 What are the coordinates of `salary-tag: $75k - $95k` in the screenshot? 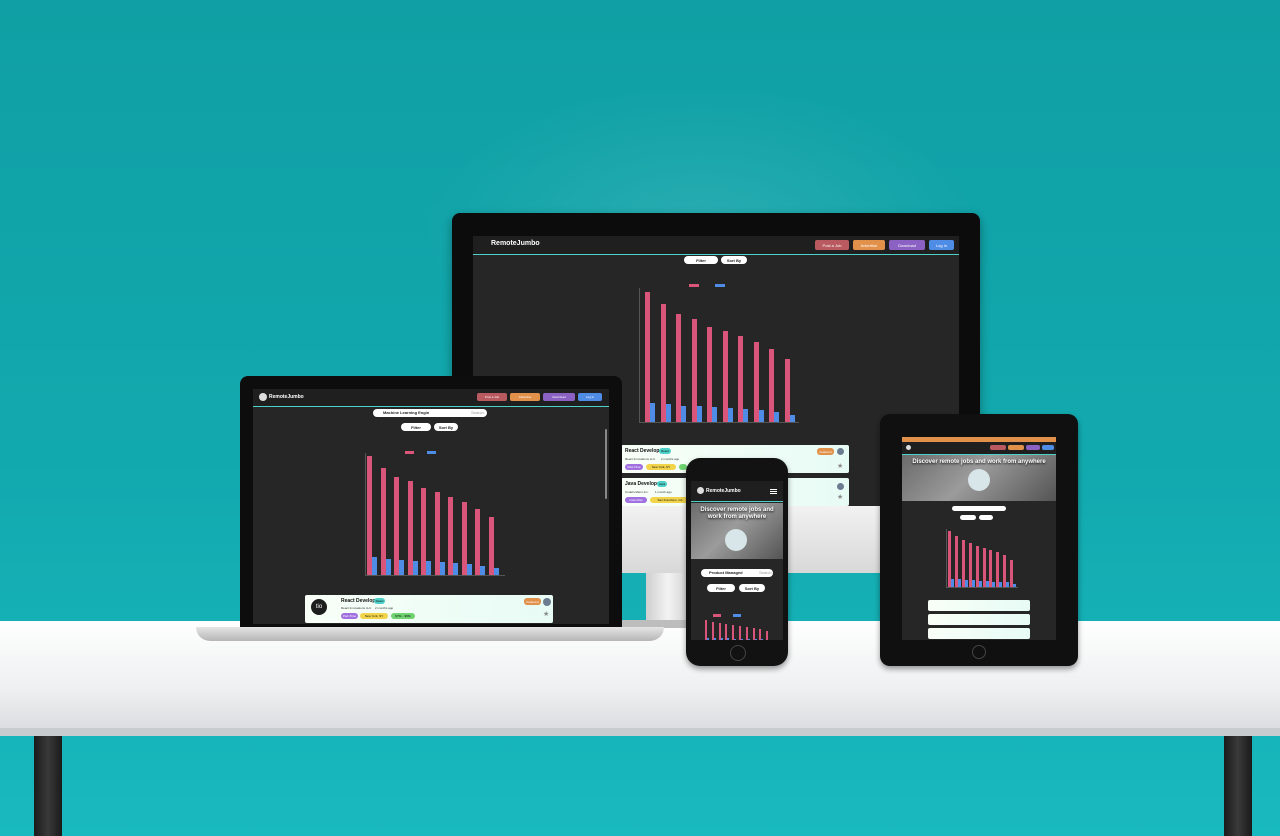 It's located at (403, 616).